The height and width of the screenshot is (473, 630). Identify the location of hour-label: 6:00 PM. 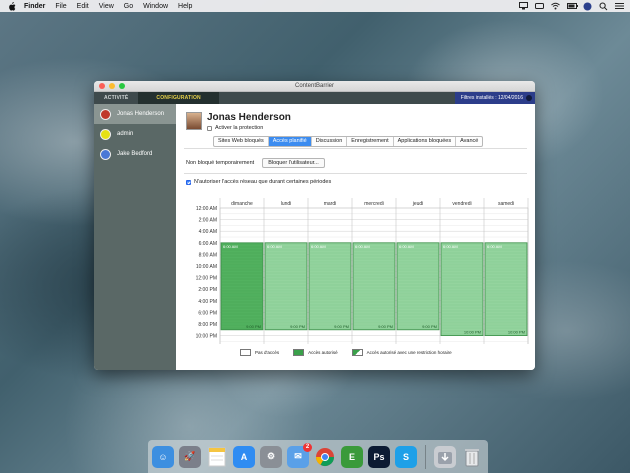
(207, 313).